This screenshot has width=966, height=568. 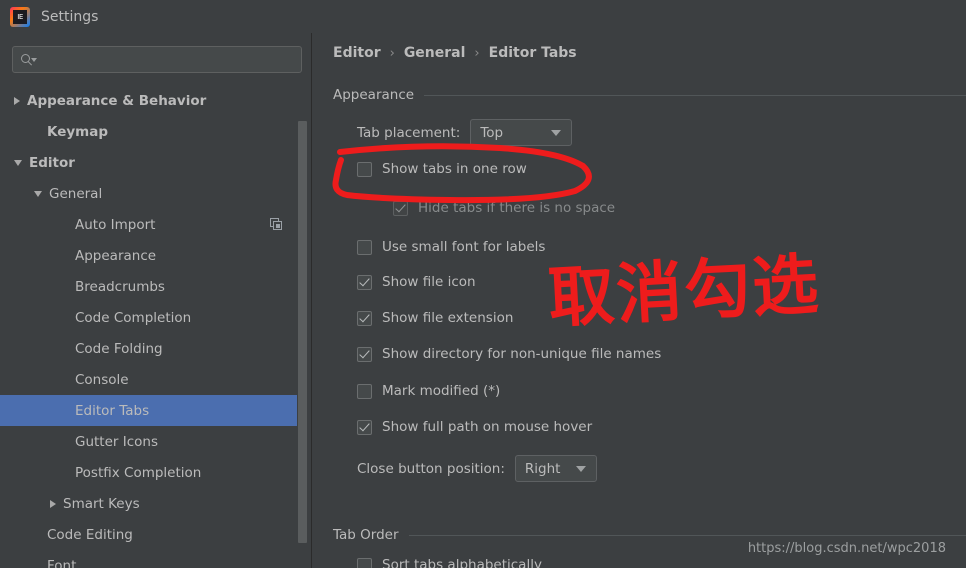 I want to click on sidebar-item-code-completion: Code Completion, so click(x=148, y=317).